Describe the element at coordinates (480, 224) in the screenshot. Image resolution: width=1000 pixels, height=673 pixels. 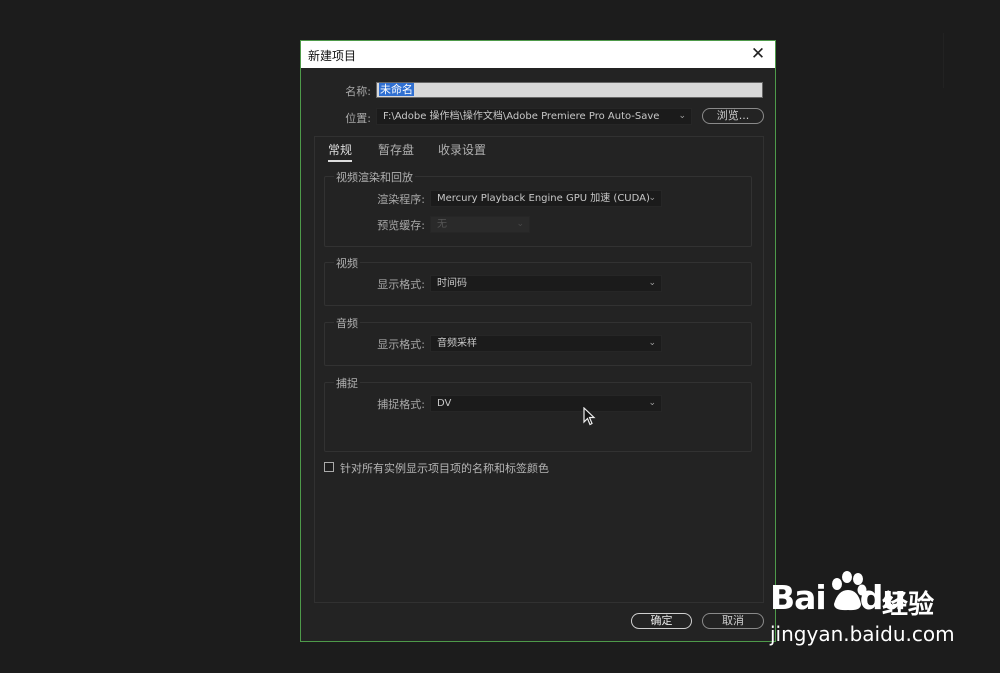
I see `preview-cache-select: 无 ⌄` at that location.